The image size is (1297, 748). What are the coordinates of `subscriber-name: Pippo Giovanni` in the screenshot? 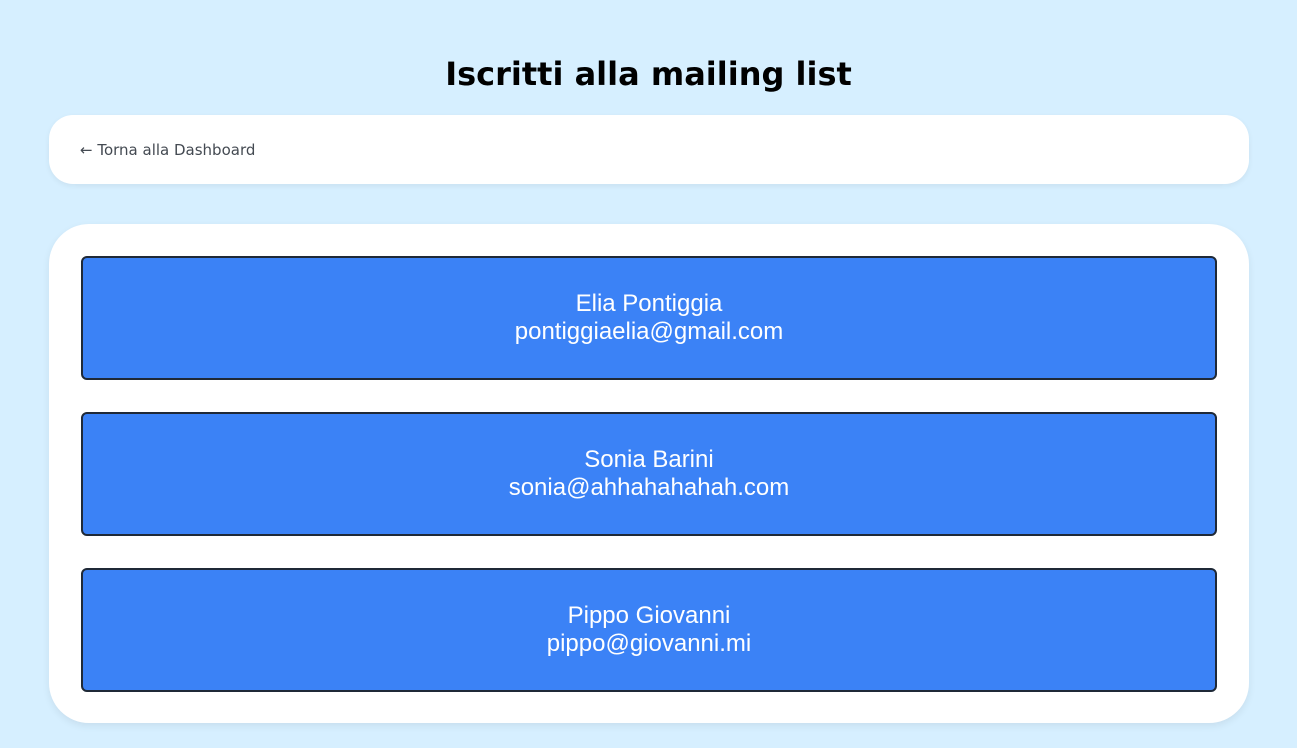 It's located at (649, 615).